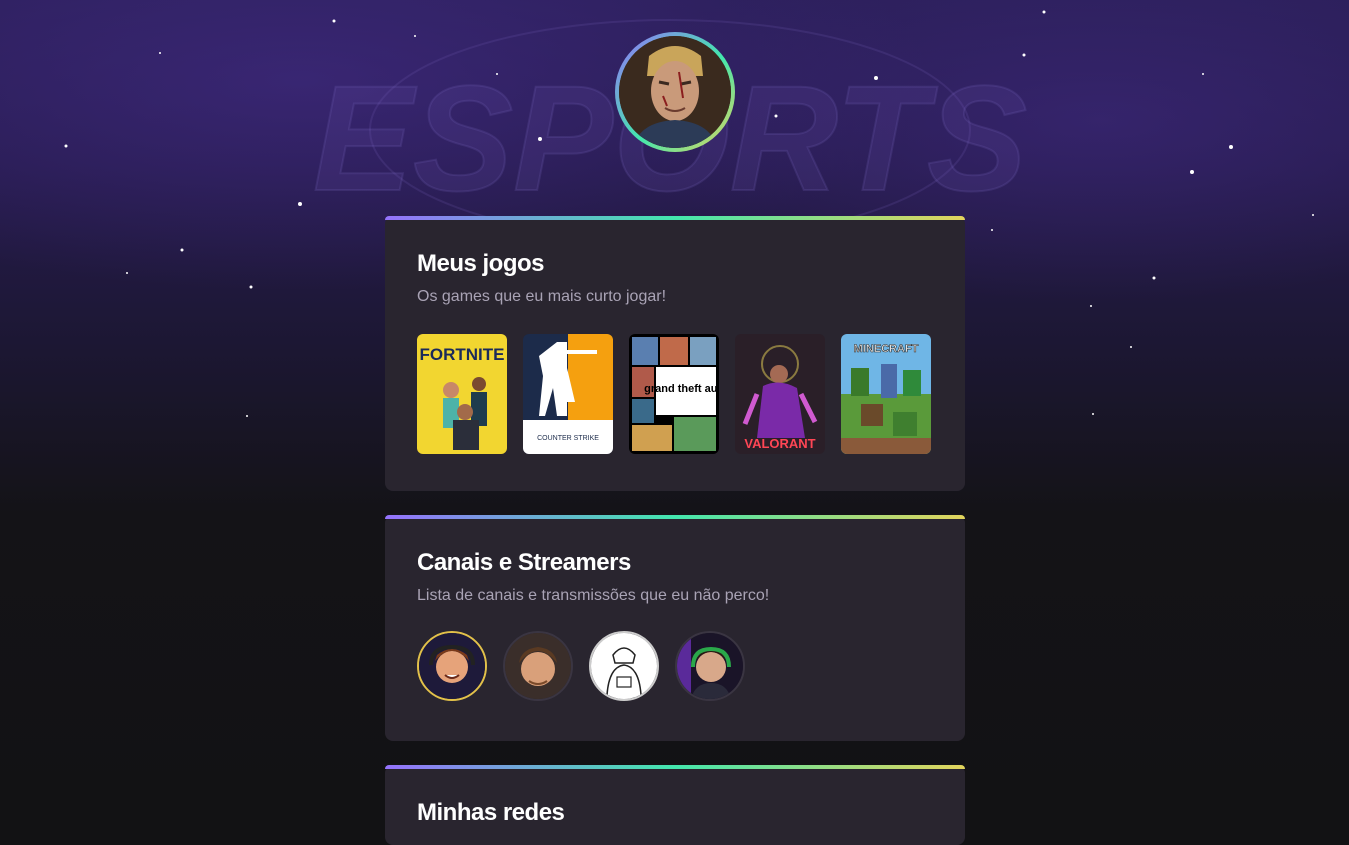 The height and width of the screenshot is (845, 1349). What do you see at coordinates (675, 805) in the screenshot?
I see `socials-card: Minhas redes` at bounding box center [675, 805].